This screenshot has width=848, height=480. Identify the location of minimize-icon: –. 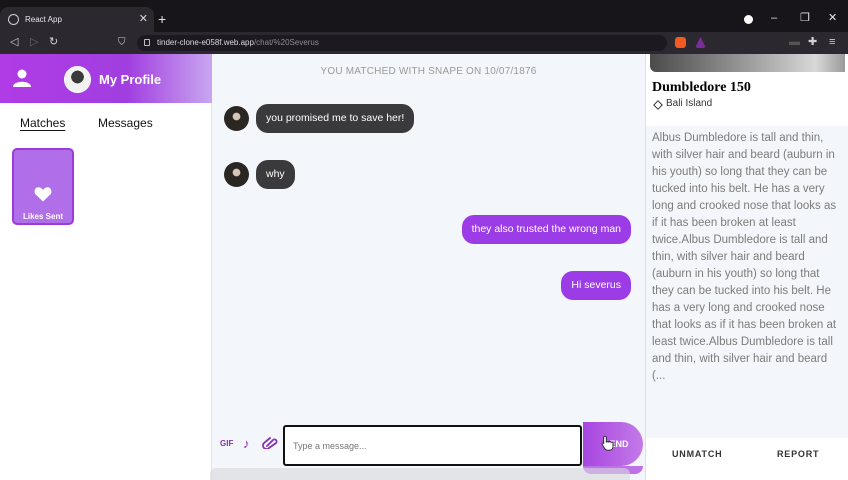
(774, 18).